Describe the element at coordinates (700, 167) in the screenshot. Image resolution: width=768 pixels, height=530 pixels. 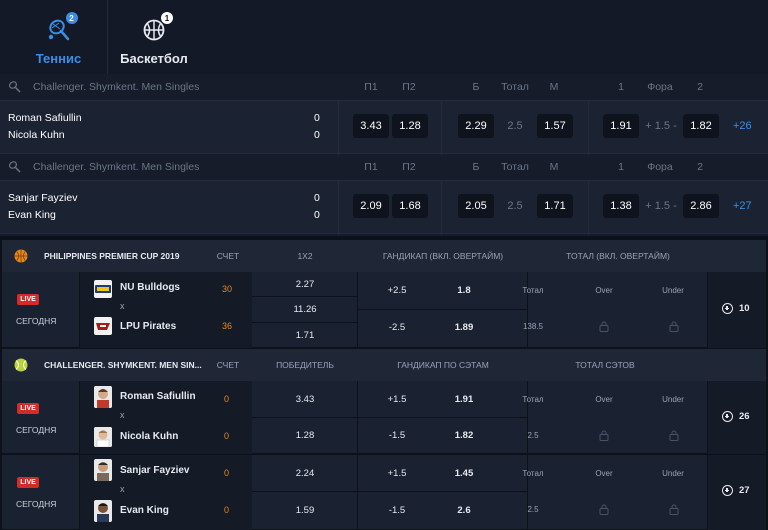
I see `header-h2: 2` at that location.